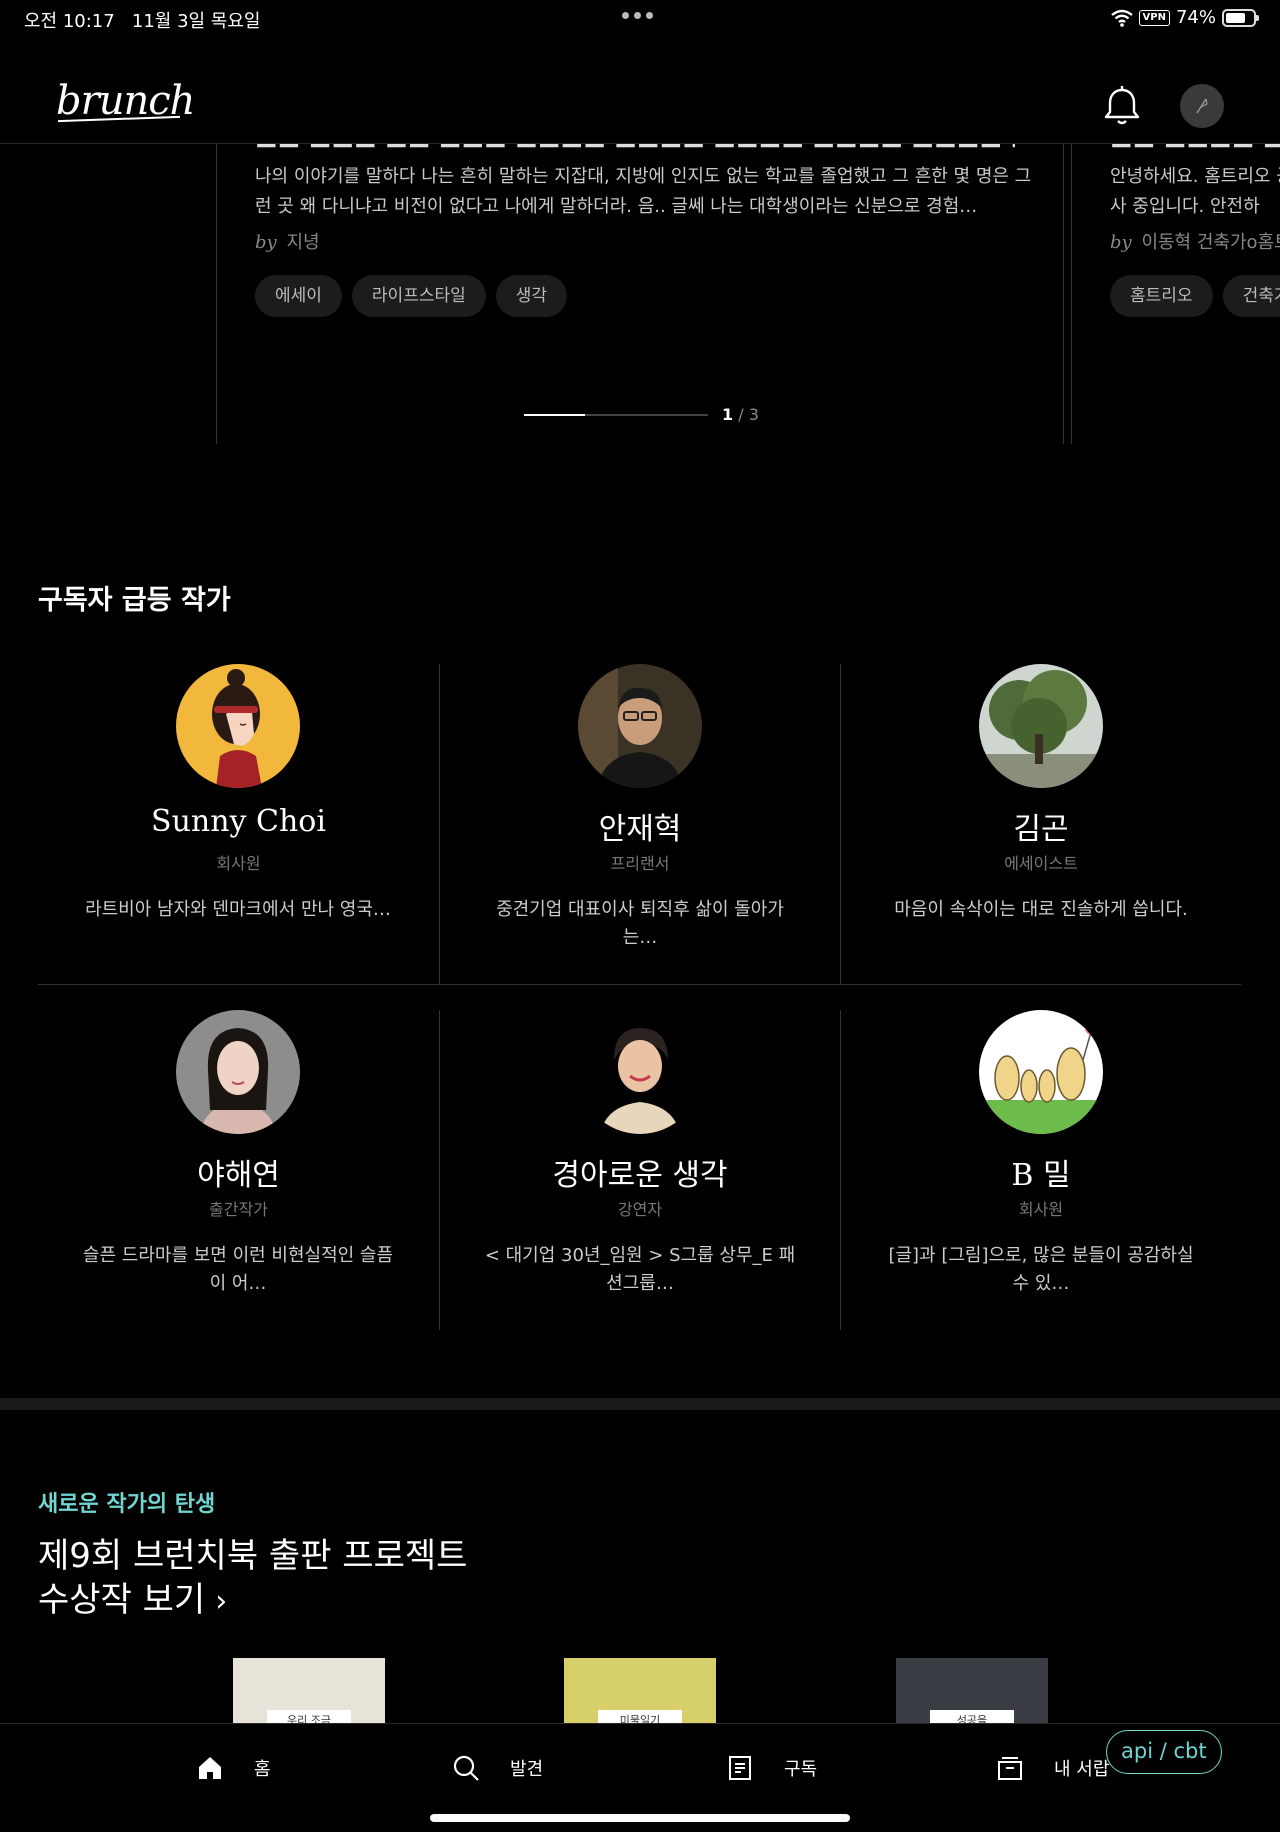  Describe the element at coordinates (637, 15) in the screenshot. I see `multitasking-dots` at that location.